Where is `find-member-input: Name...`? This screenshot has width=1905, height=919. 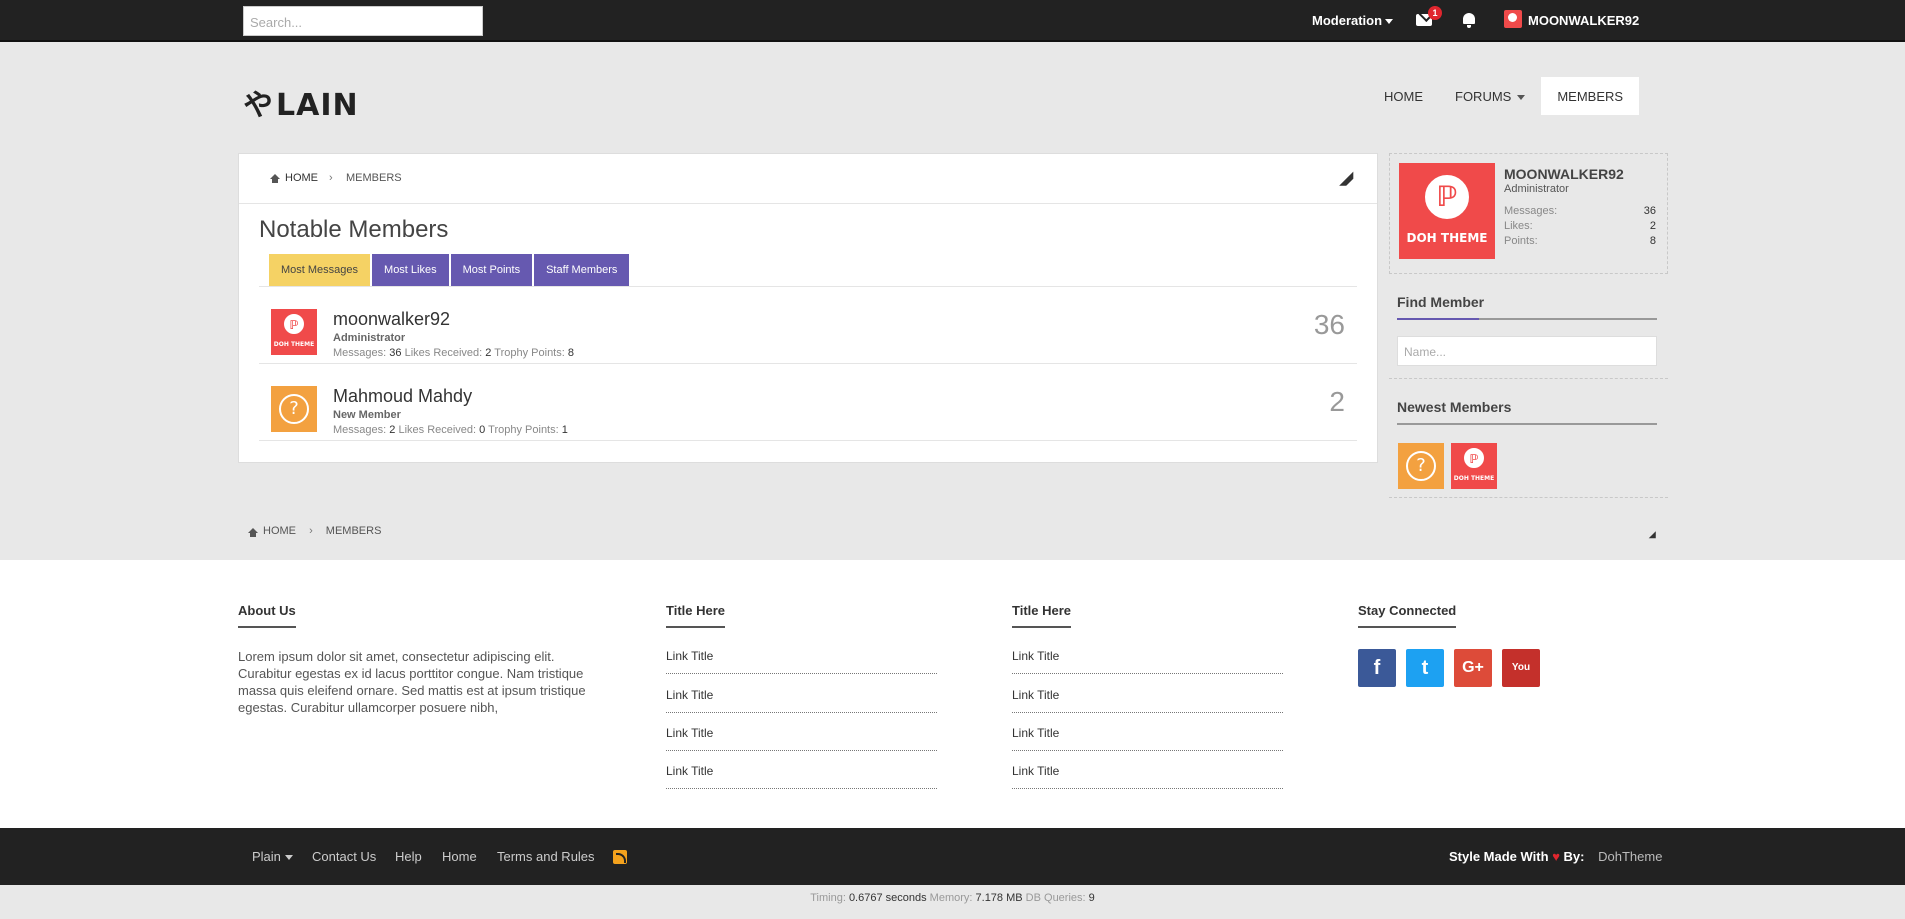
find-member-input: Name... is located at coordinates (1527, 351).